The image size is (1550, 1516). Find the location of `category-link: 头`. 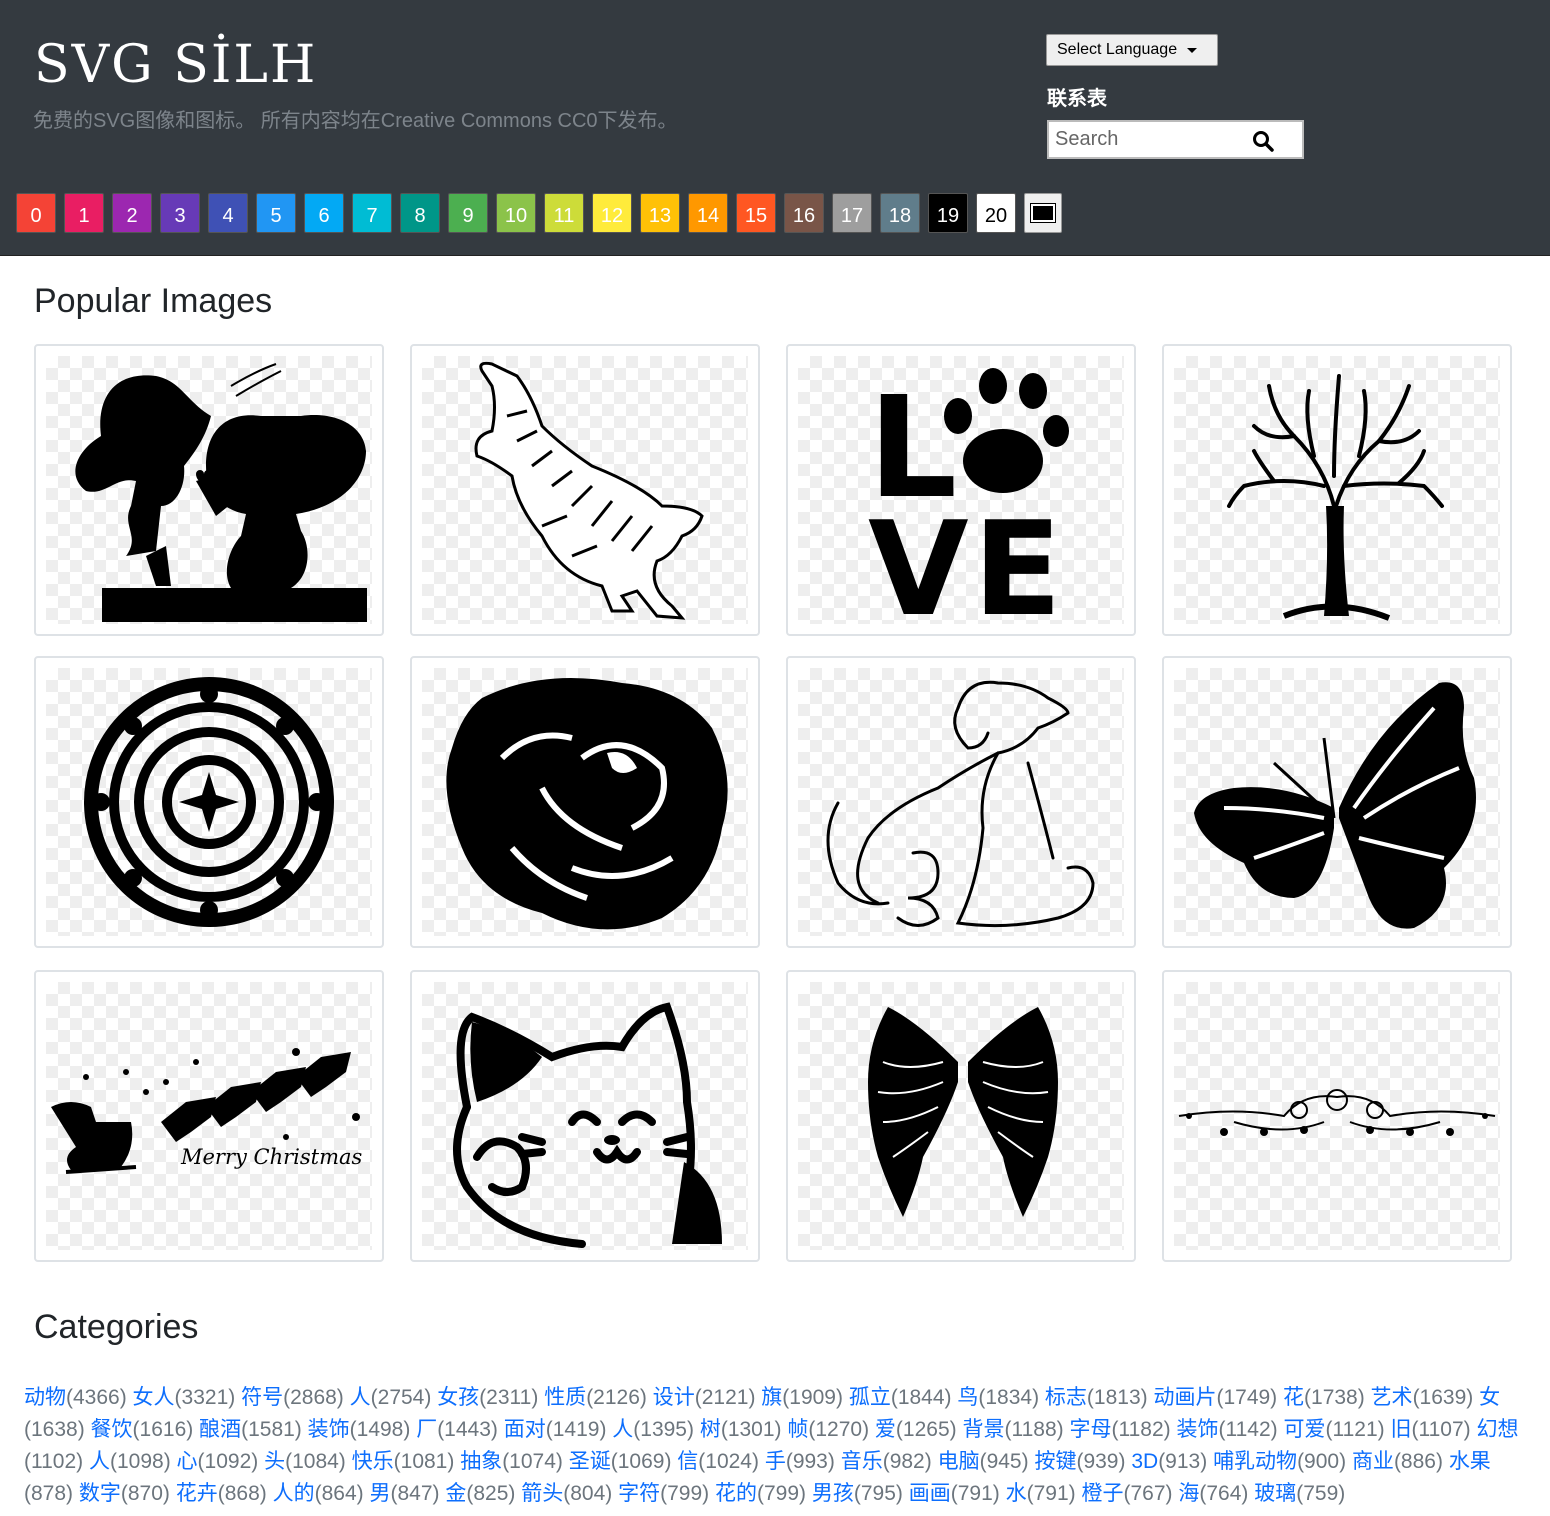

category-link: 头 is located at coordinates (274, 1461).